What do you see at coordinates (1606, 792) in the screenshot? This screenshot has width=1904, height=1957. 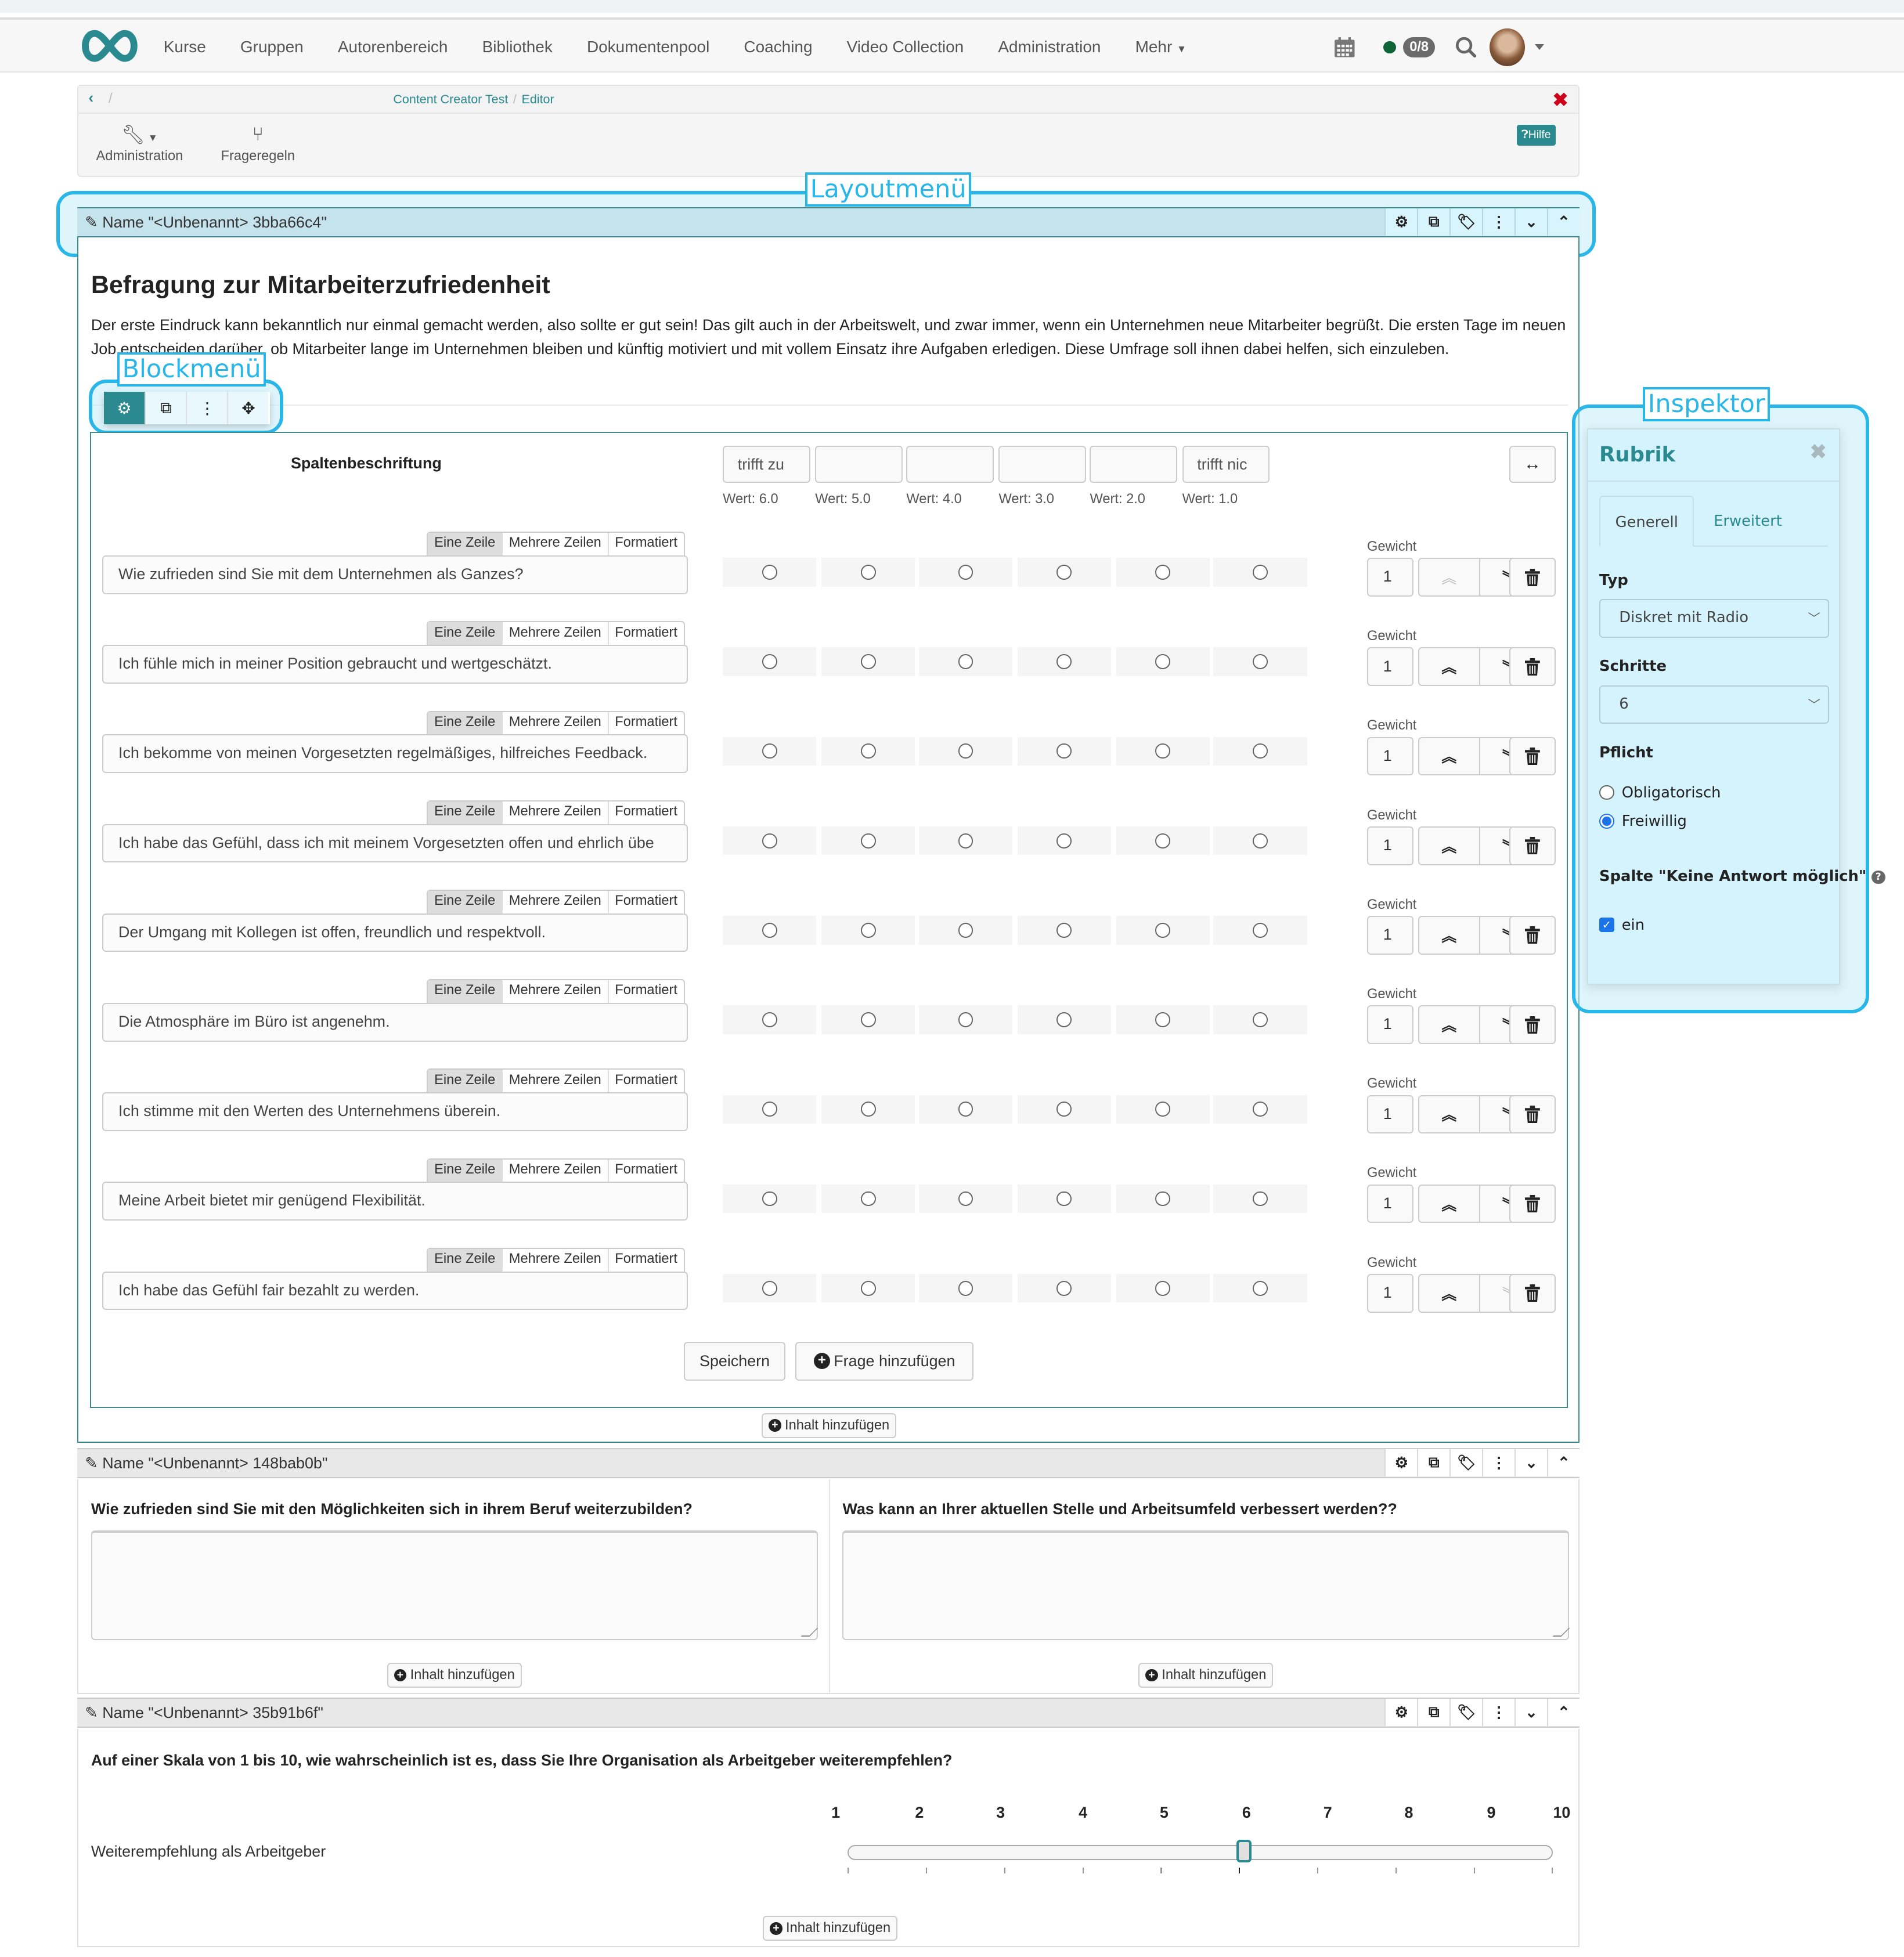 I see `radio-unchecked` at bounding box center [1606, 792].